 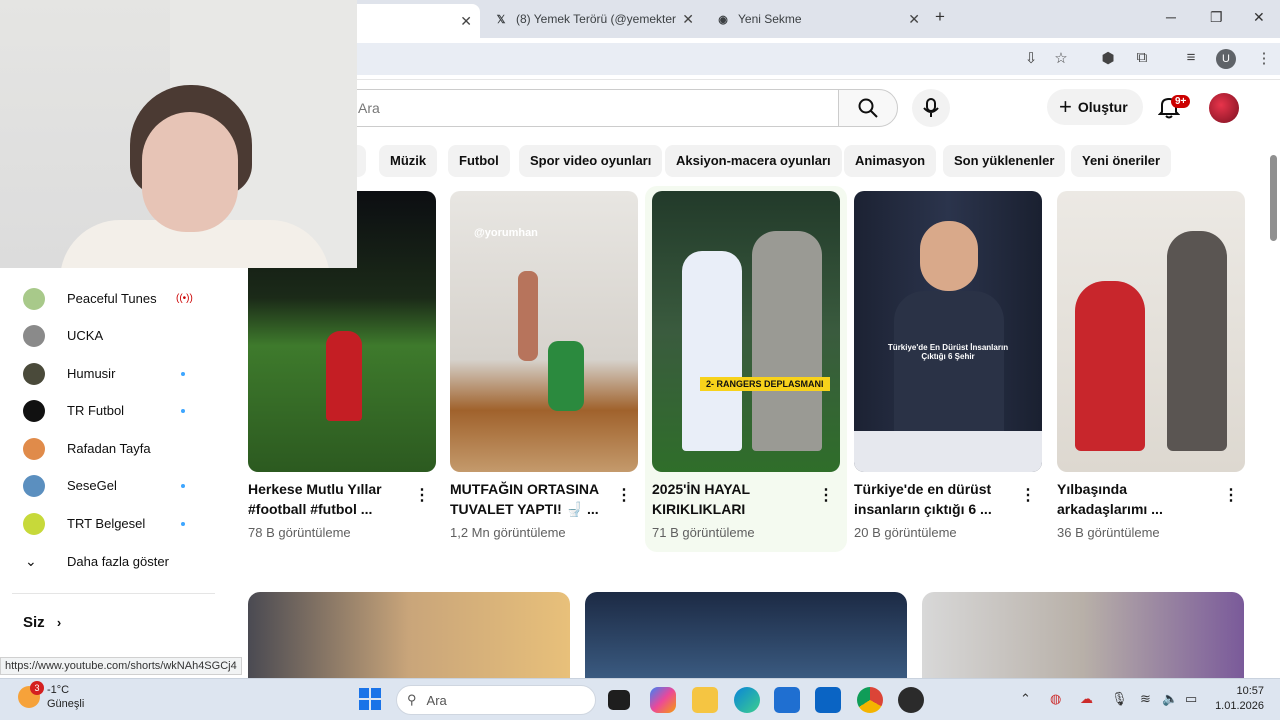 What do you see at coordinates (1145, 699) in the screenshot?
I see `wifi-icon: ≋` at bounding box center [1145, 699].